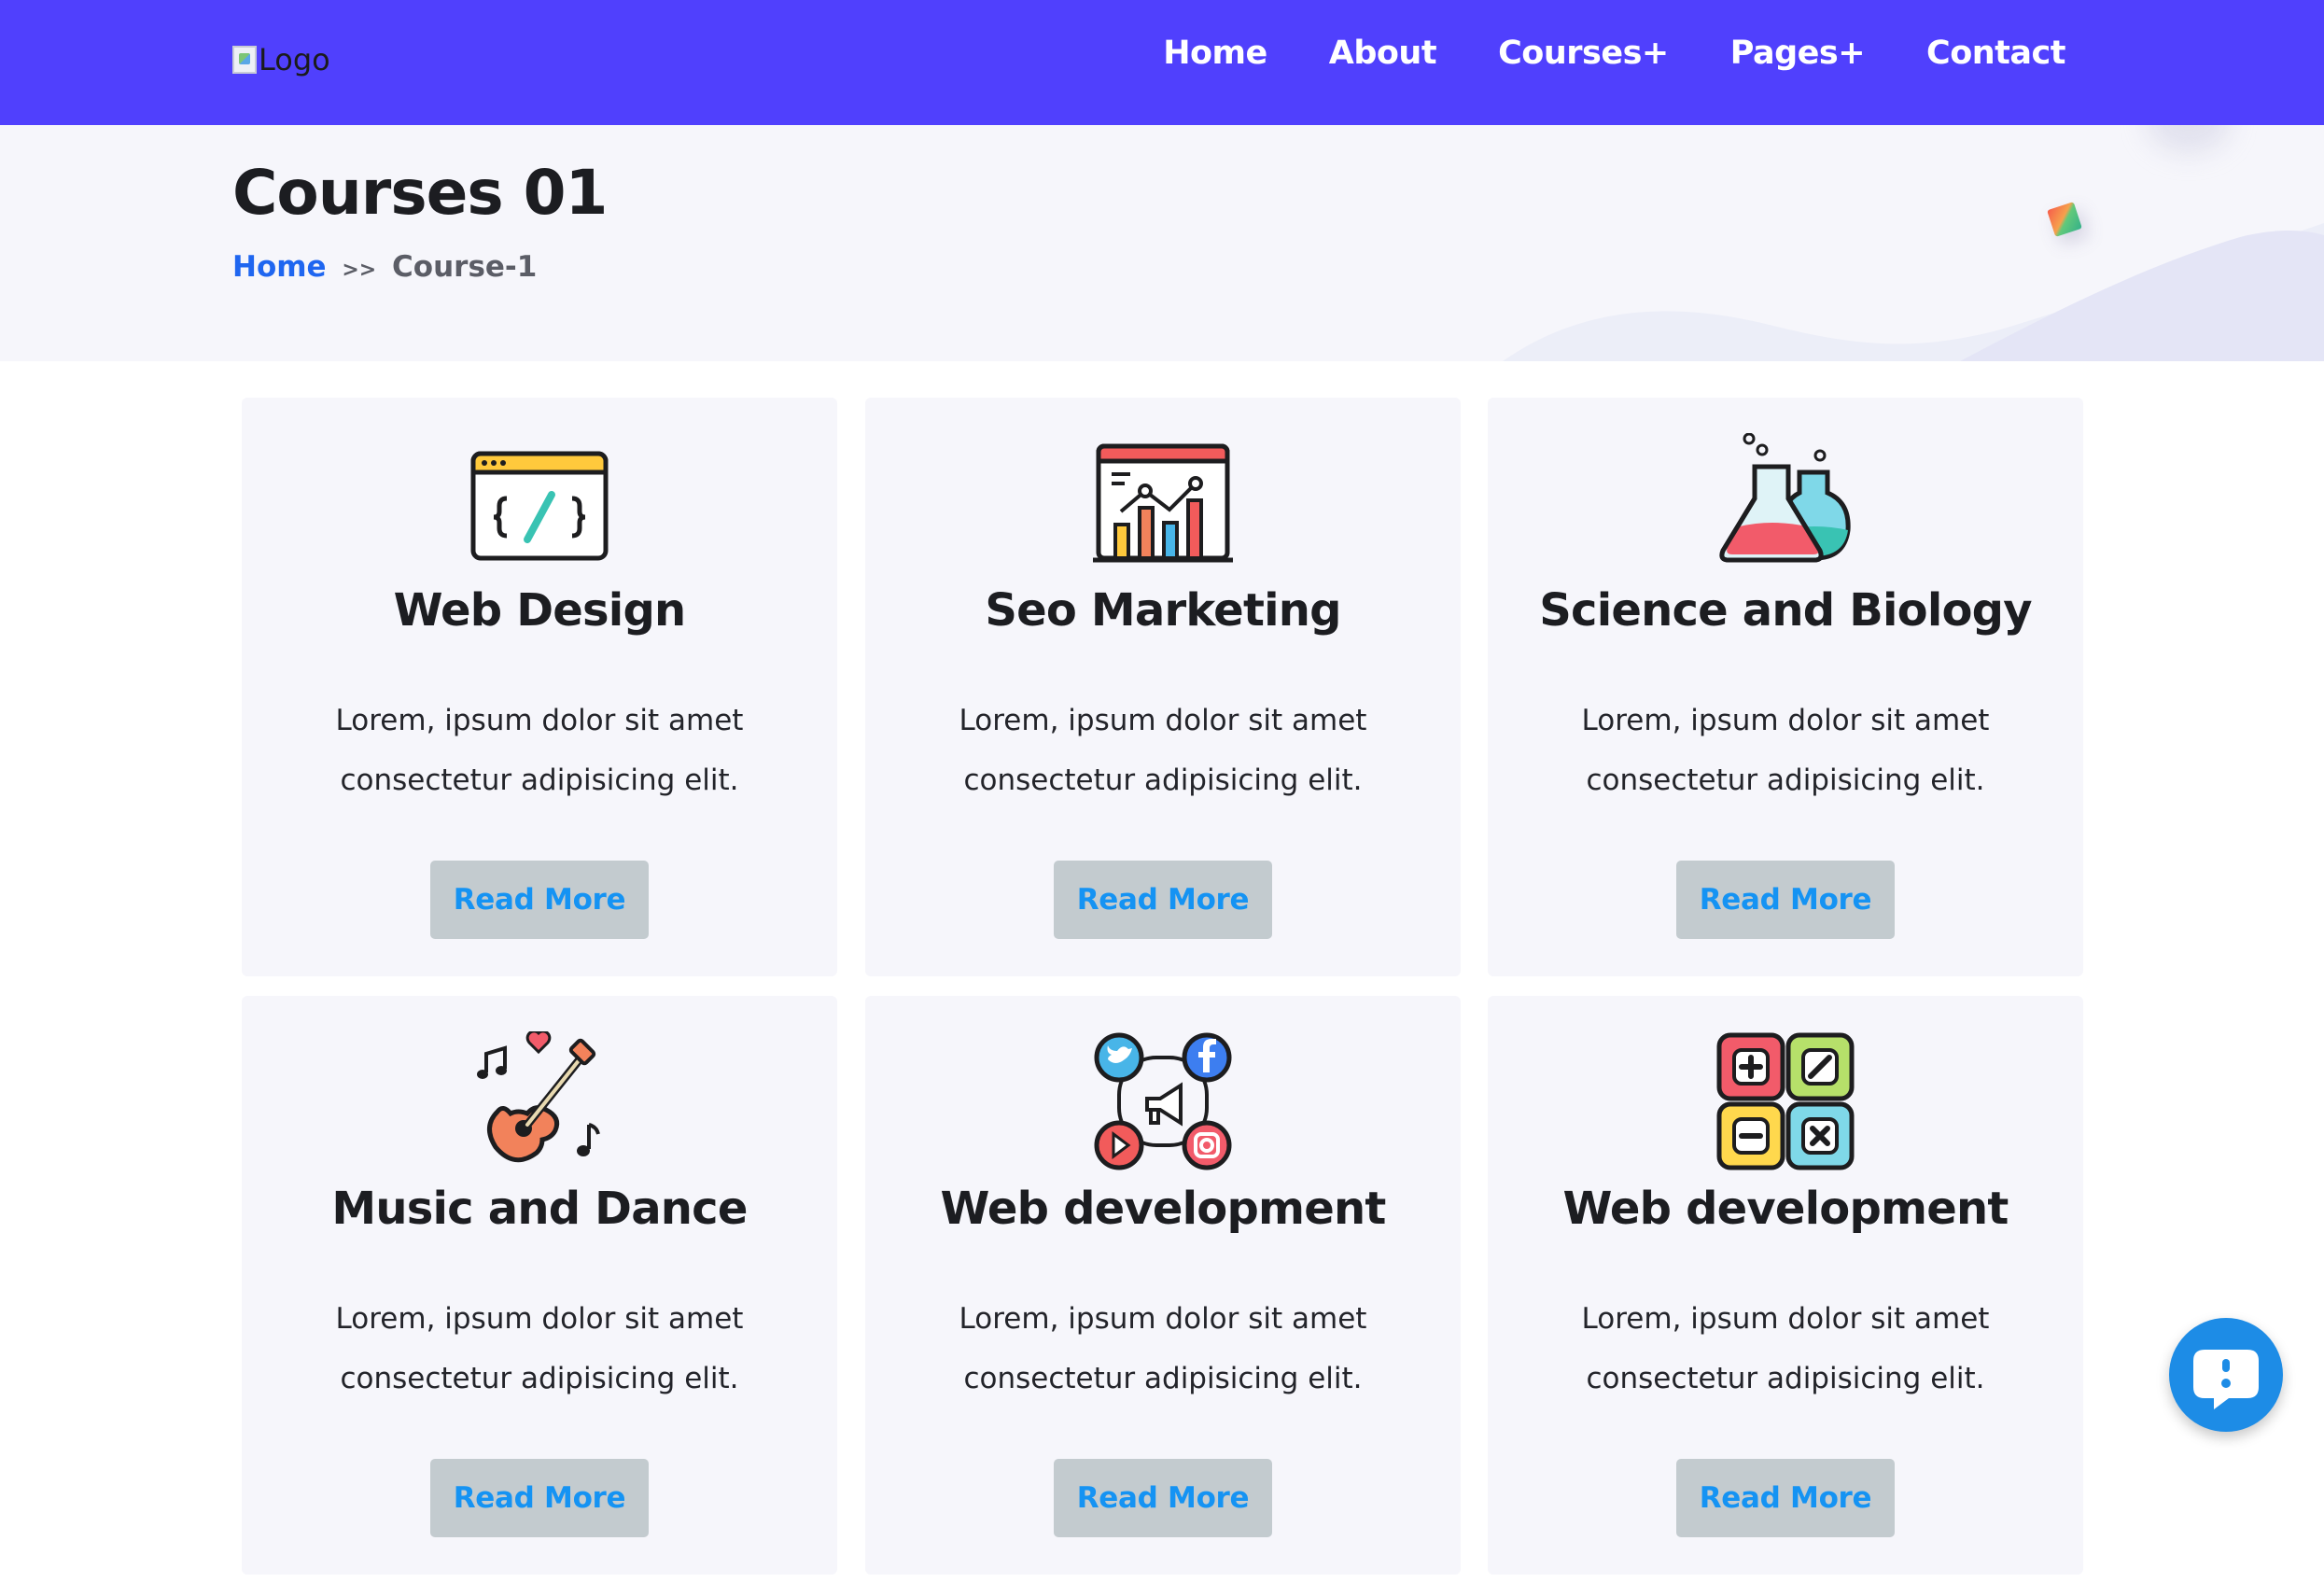  I want to click on course-title: Science and Biology, so click(1785, 611).